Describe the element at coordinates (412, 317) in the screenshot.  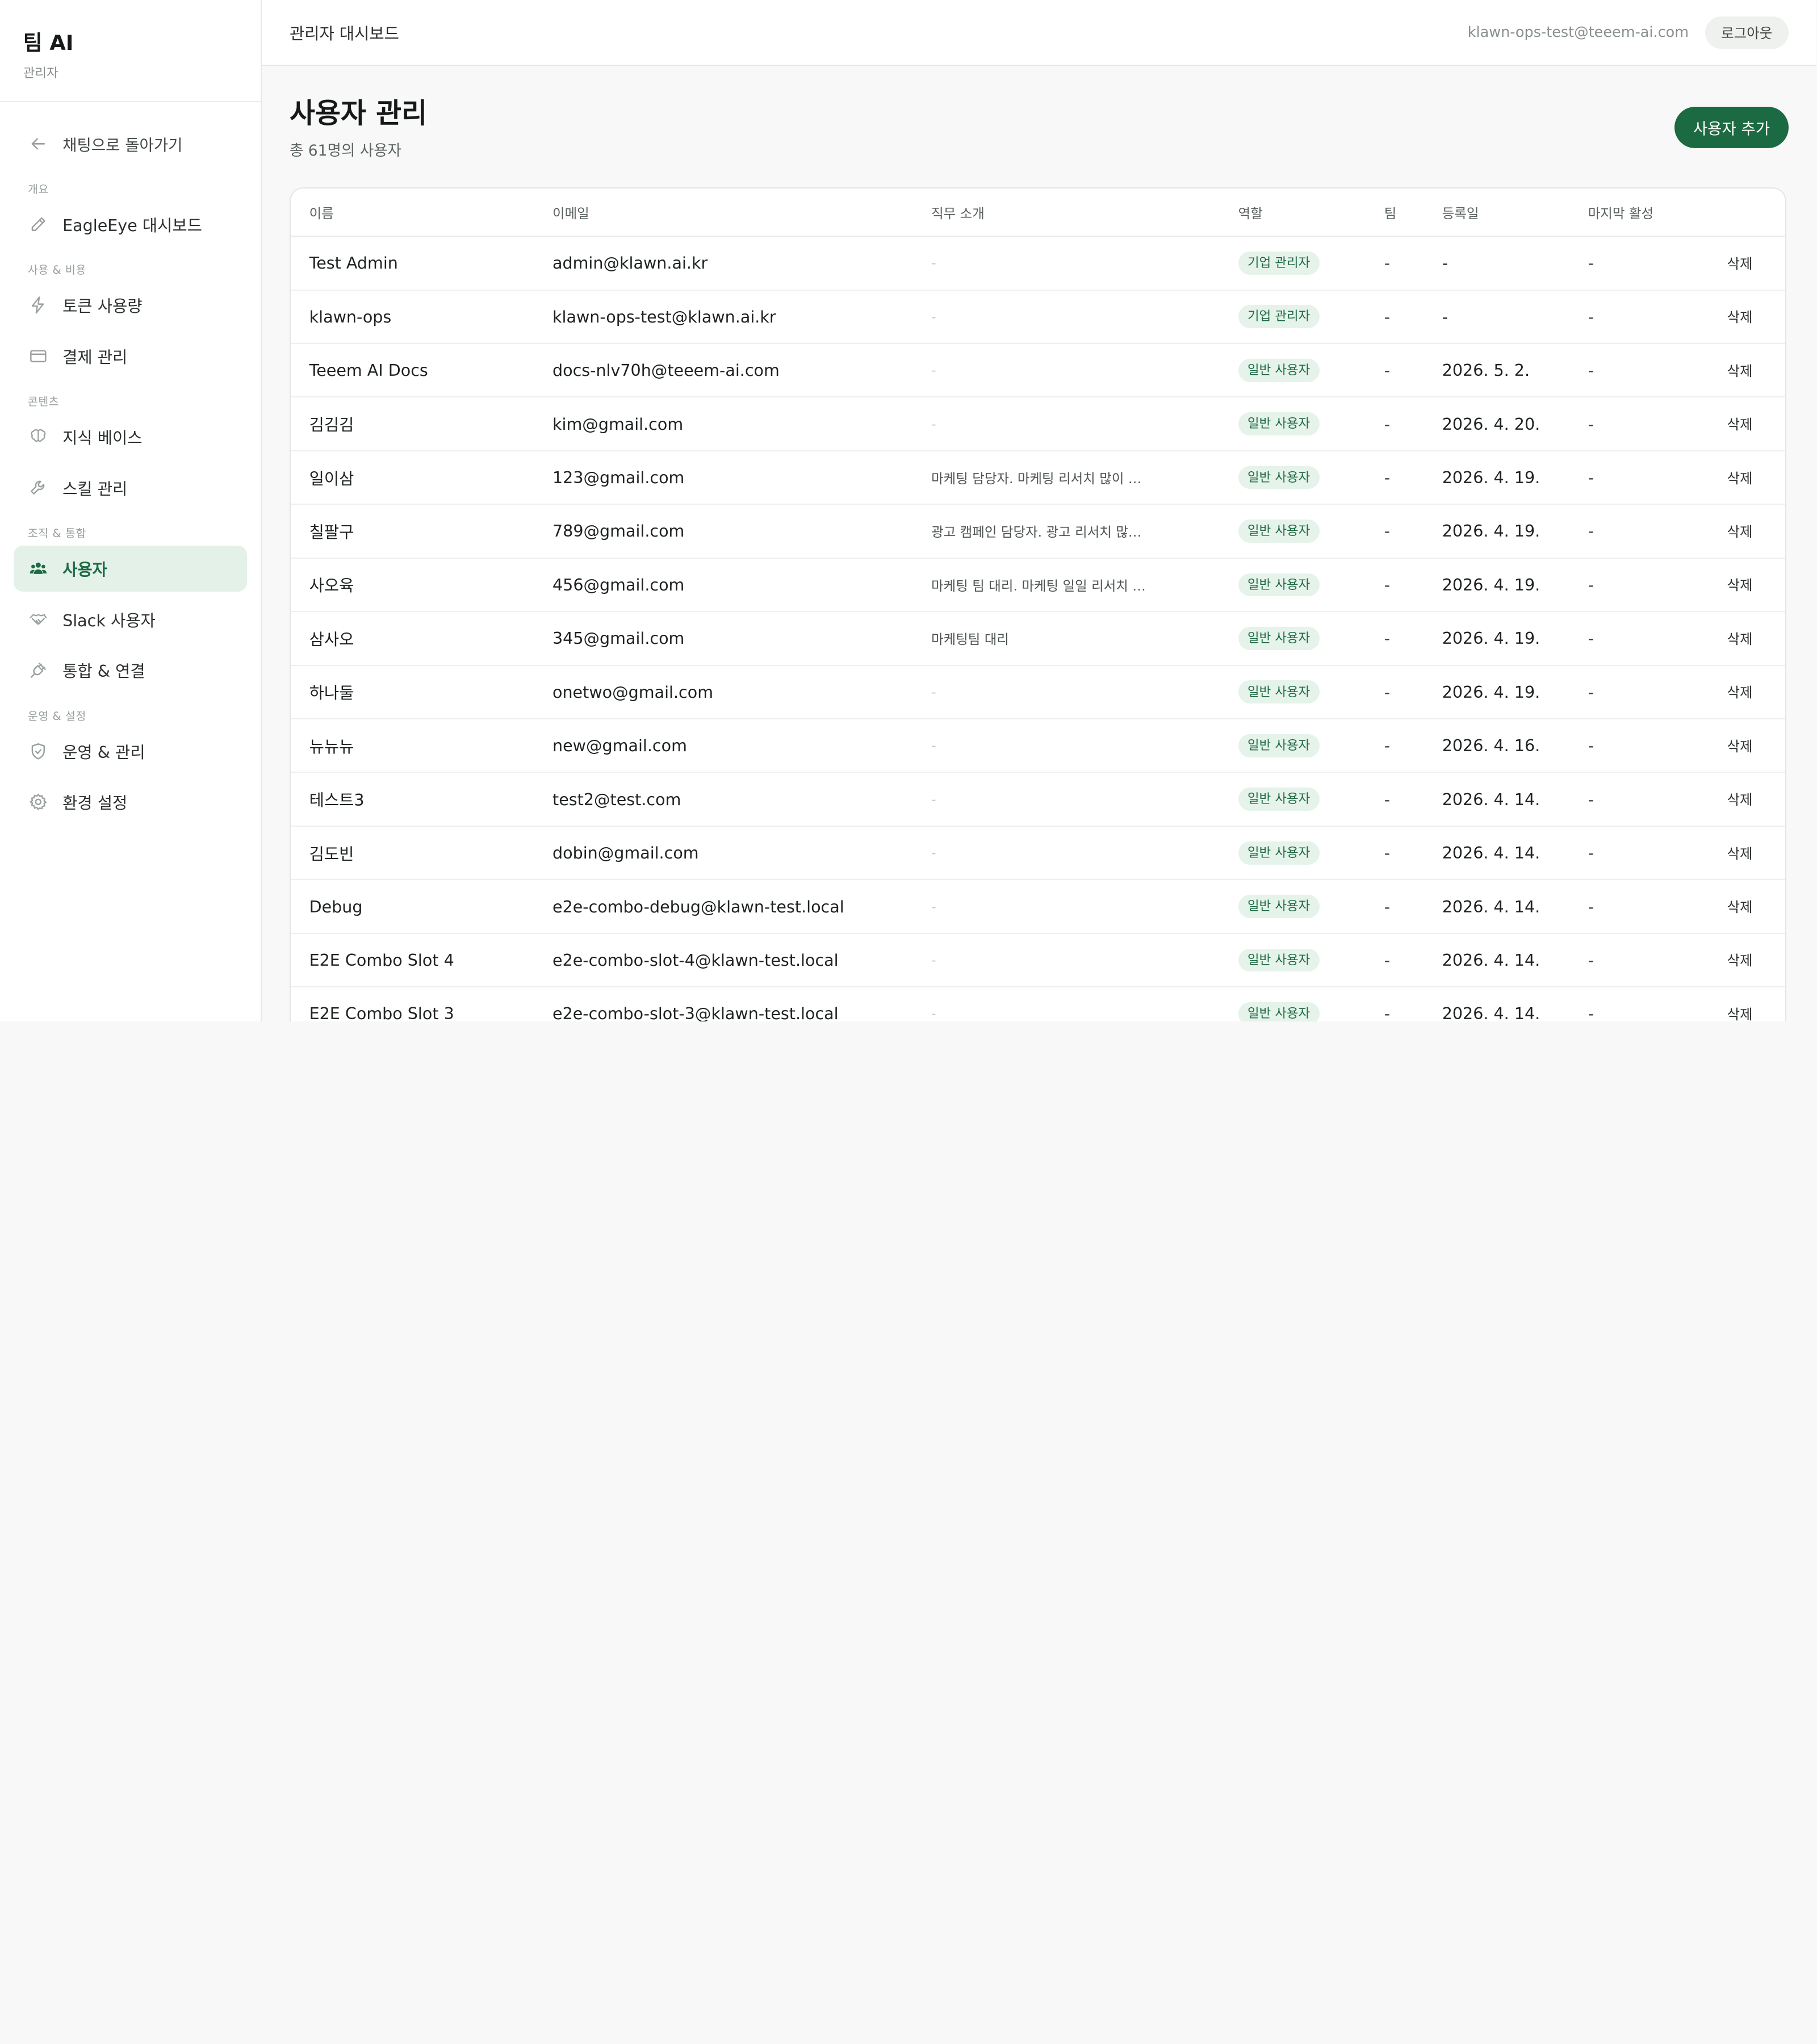
I see `user-name-cell: klawn-ops` at that location.